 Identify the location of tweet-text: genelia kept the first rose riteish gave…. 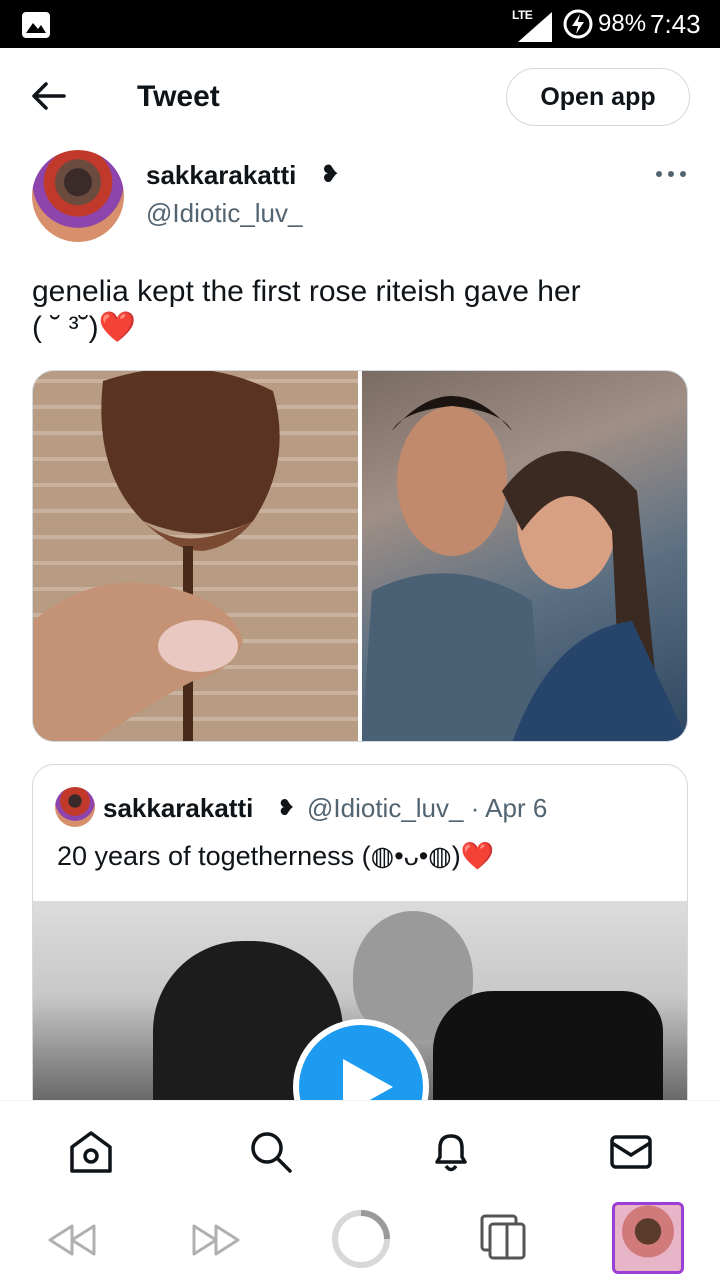
(306, 309).